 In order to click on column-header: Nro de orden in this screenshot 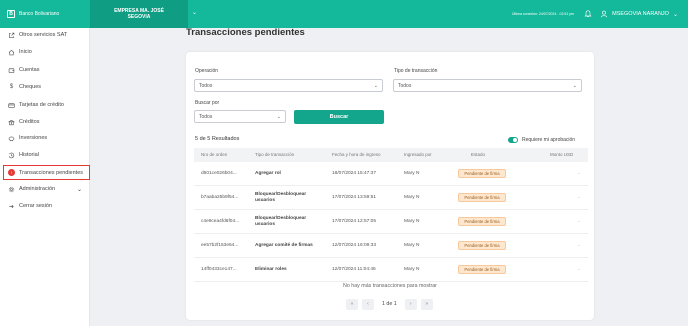, I will do `click(214, 154)`.